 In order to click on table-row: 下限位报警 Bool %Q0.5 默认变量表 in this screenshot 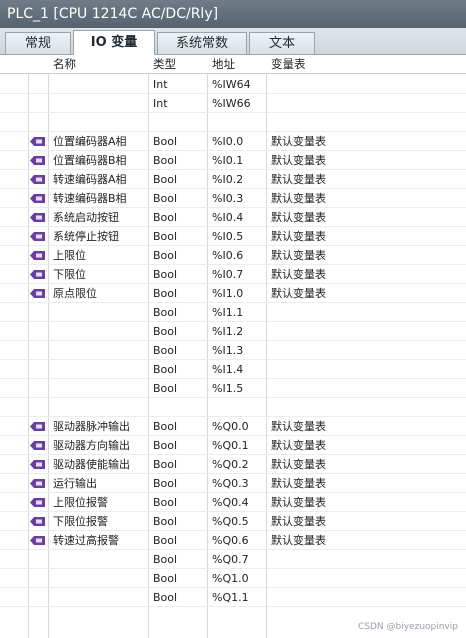, I will do `click(233, 521)`.